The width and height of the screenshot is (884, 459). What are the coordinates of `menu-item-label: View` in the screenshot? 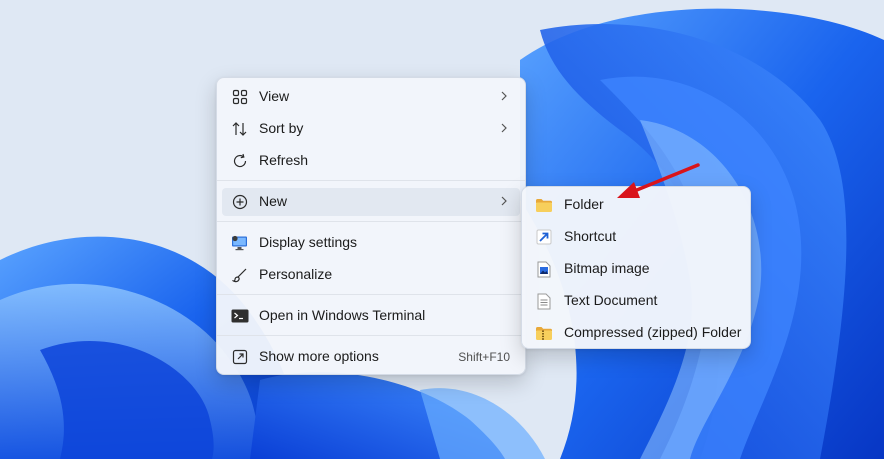 It's located at (274, 96).